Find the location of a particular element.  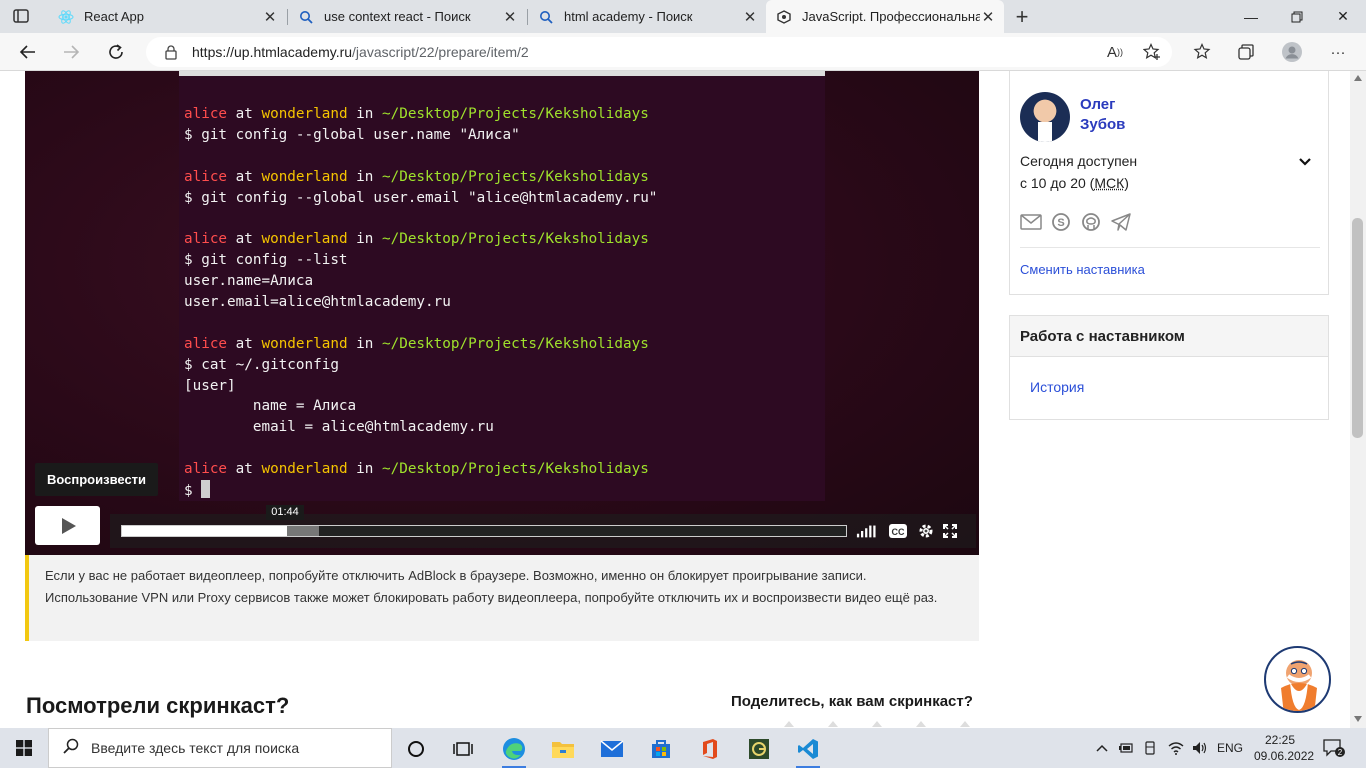

minimize-icon: — is located at coordinates (1251, 16).